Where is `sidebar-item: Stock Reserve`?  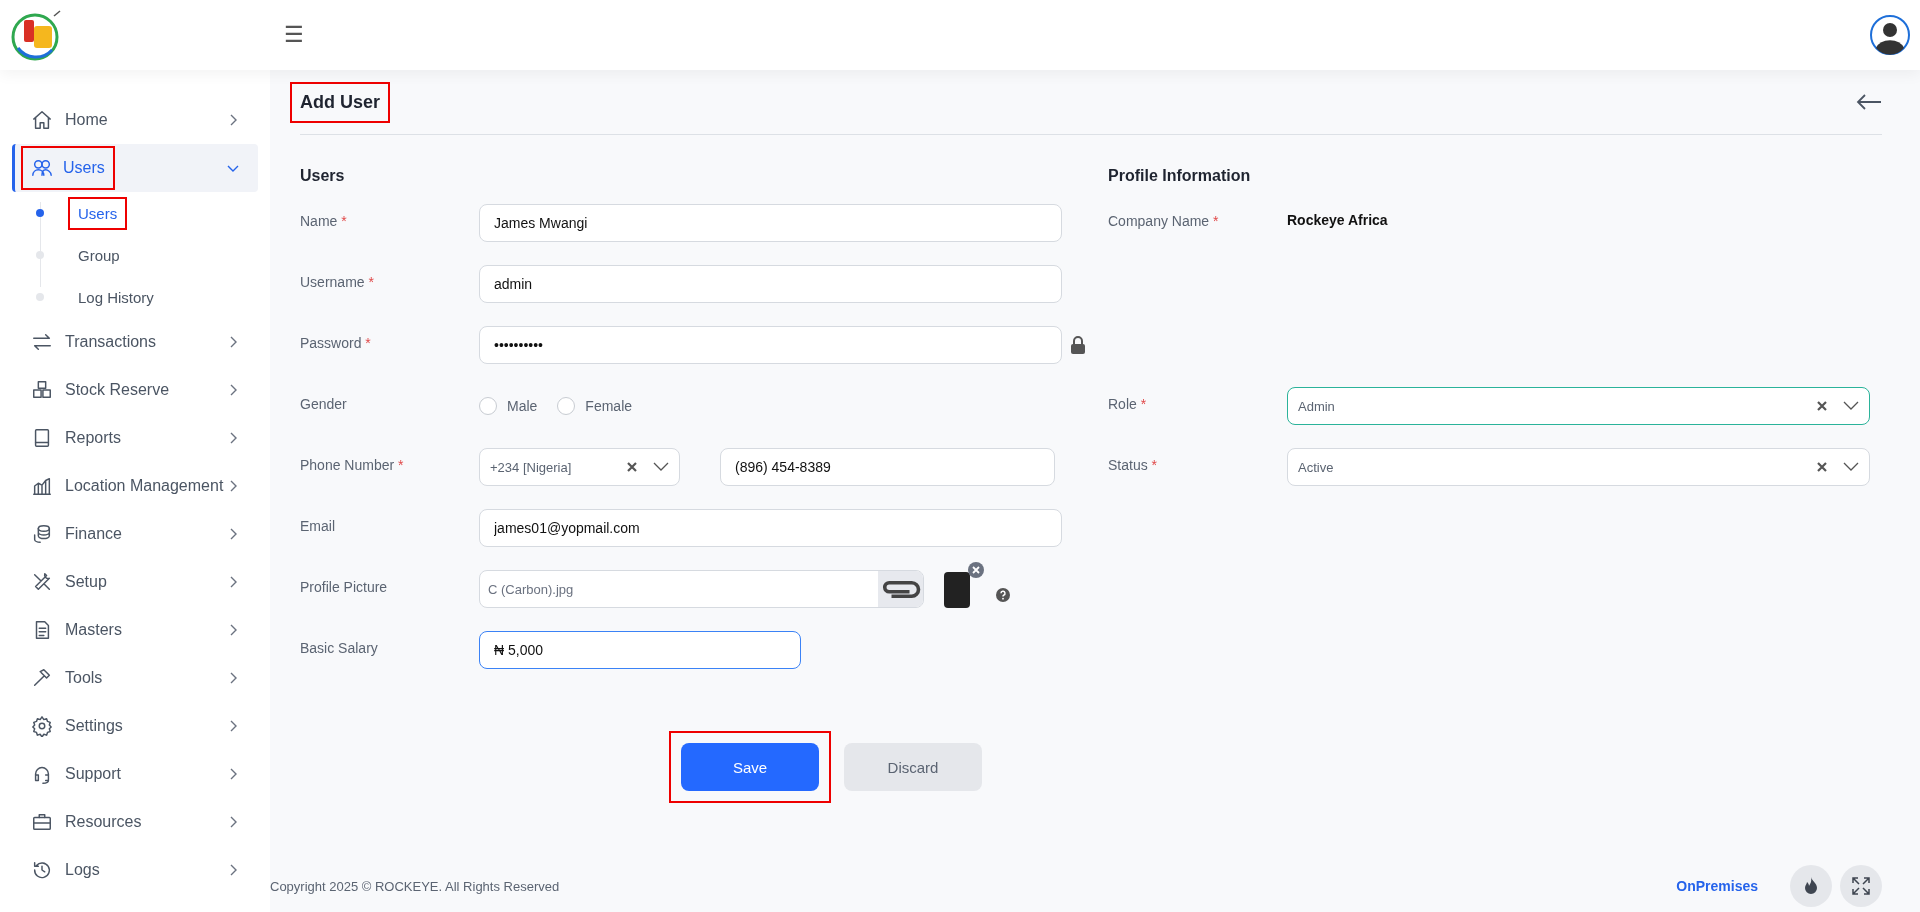
sidebar-item: Stock Reserve is located at coordinates (135, 390).